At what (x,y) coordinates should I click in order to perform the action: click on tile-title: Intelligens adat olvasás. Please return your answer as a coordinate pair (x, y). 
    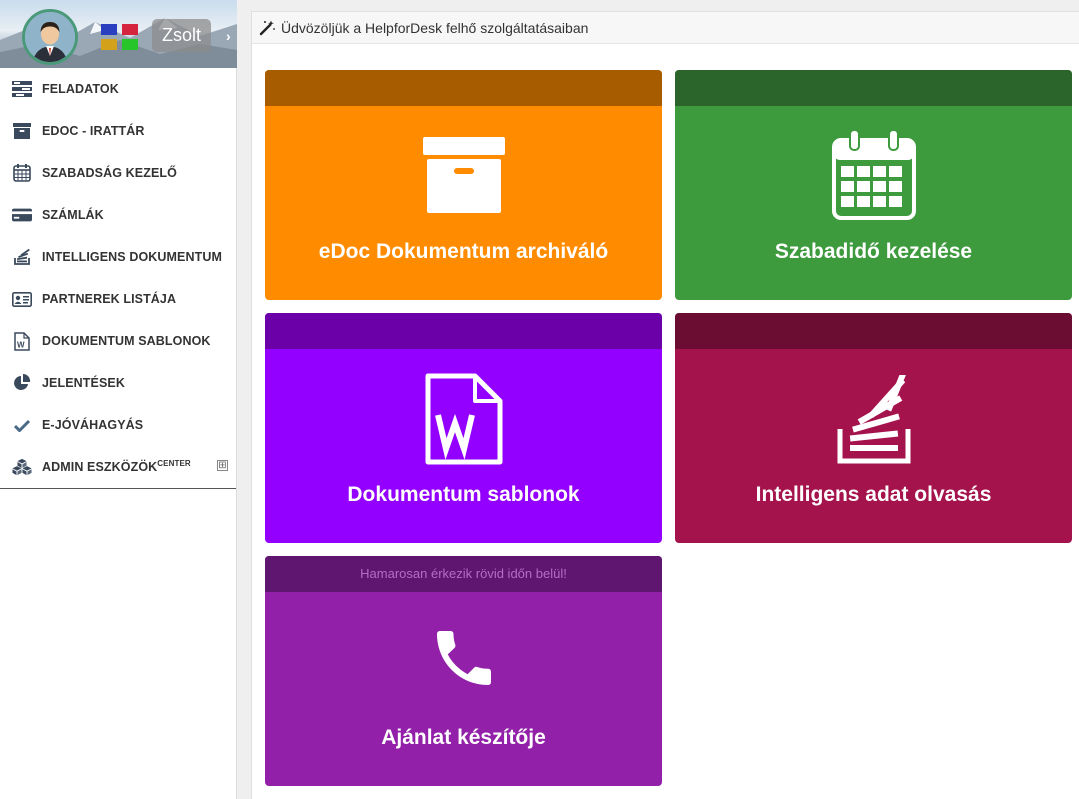
    Looking at the image, I should click on (873, 494).